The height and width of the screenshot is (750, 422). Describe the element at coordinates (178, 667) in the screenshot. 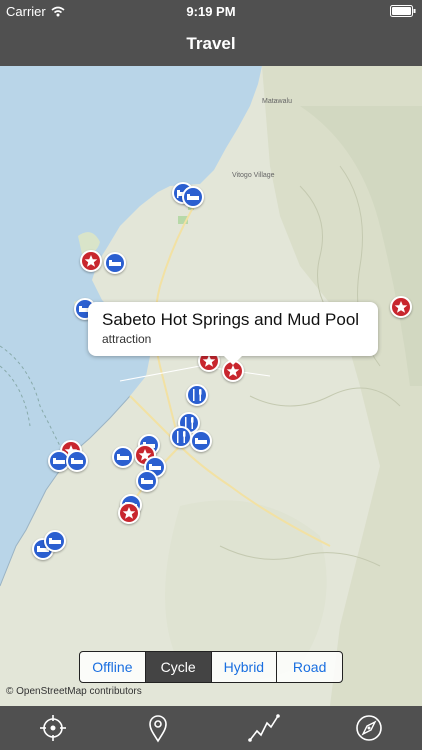

I see `map-type-cycle: Cycle` at that location.